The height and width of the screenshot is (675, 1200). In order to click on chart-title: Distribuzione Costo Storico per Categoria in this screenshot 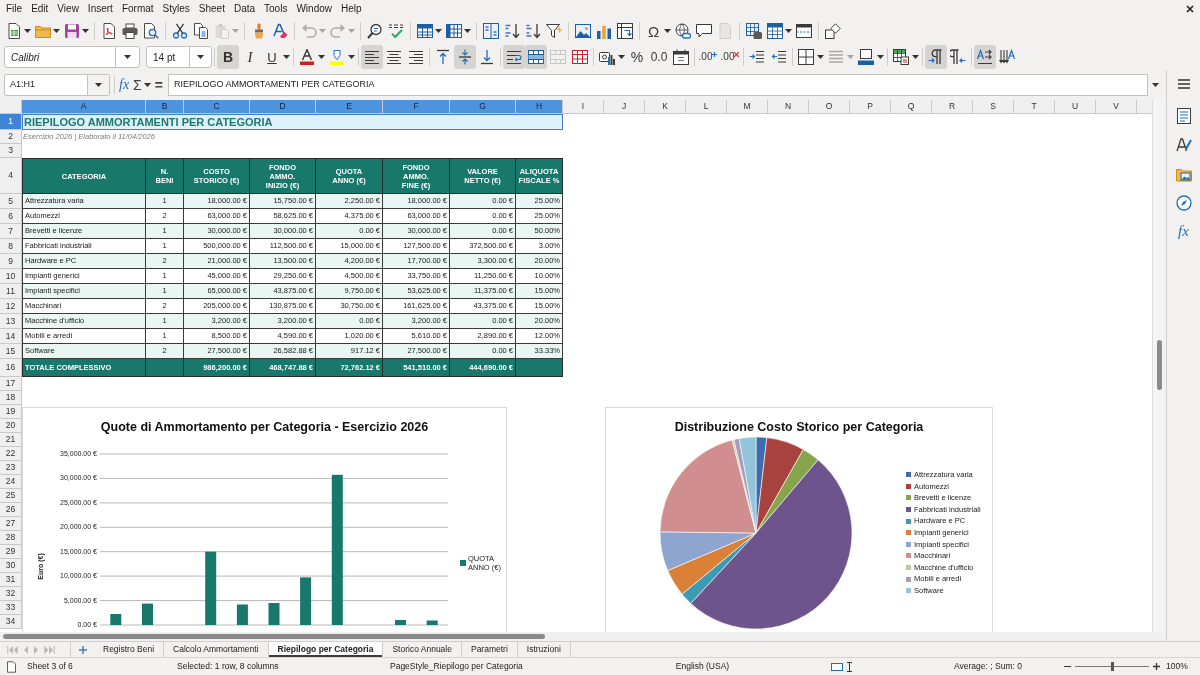, I will do `click(799, 427)`.